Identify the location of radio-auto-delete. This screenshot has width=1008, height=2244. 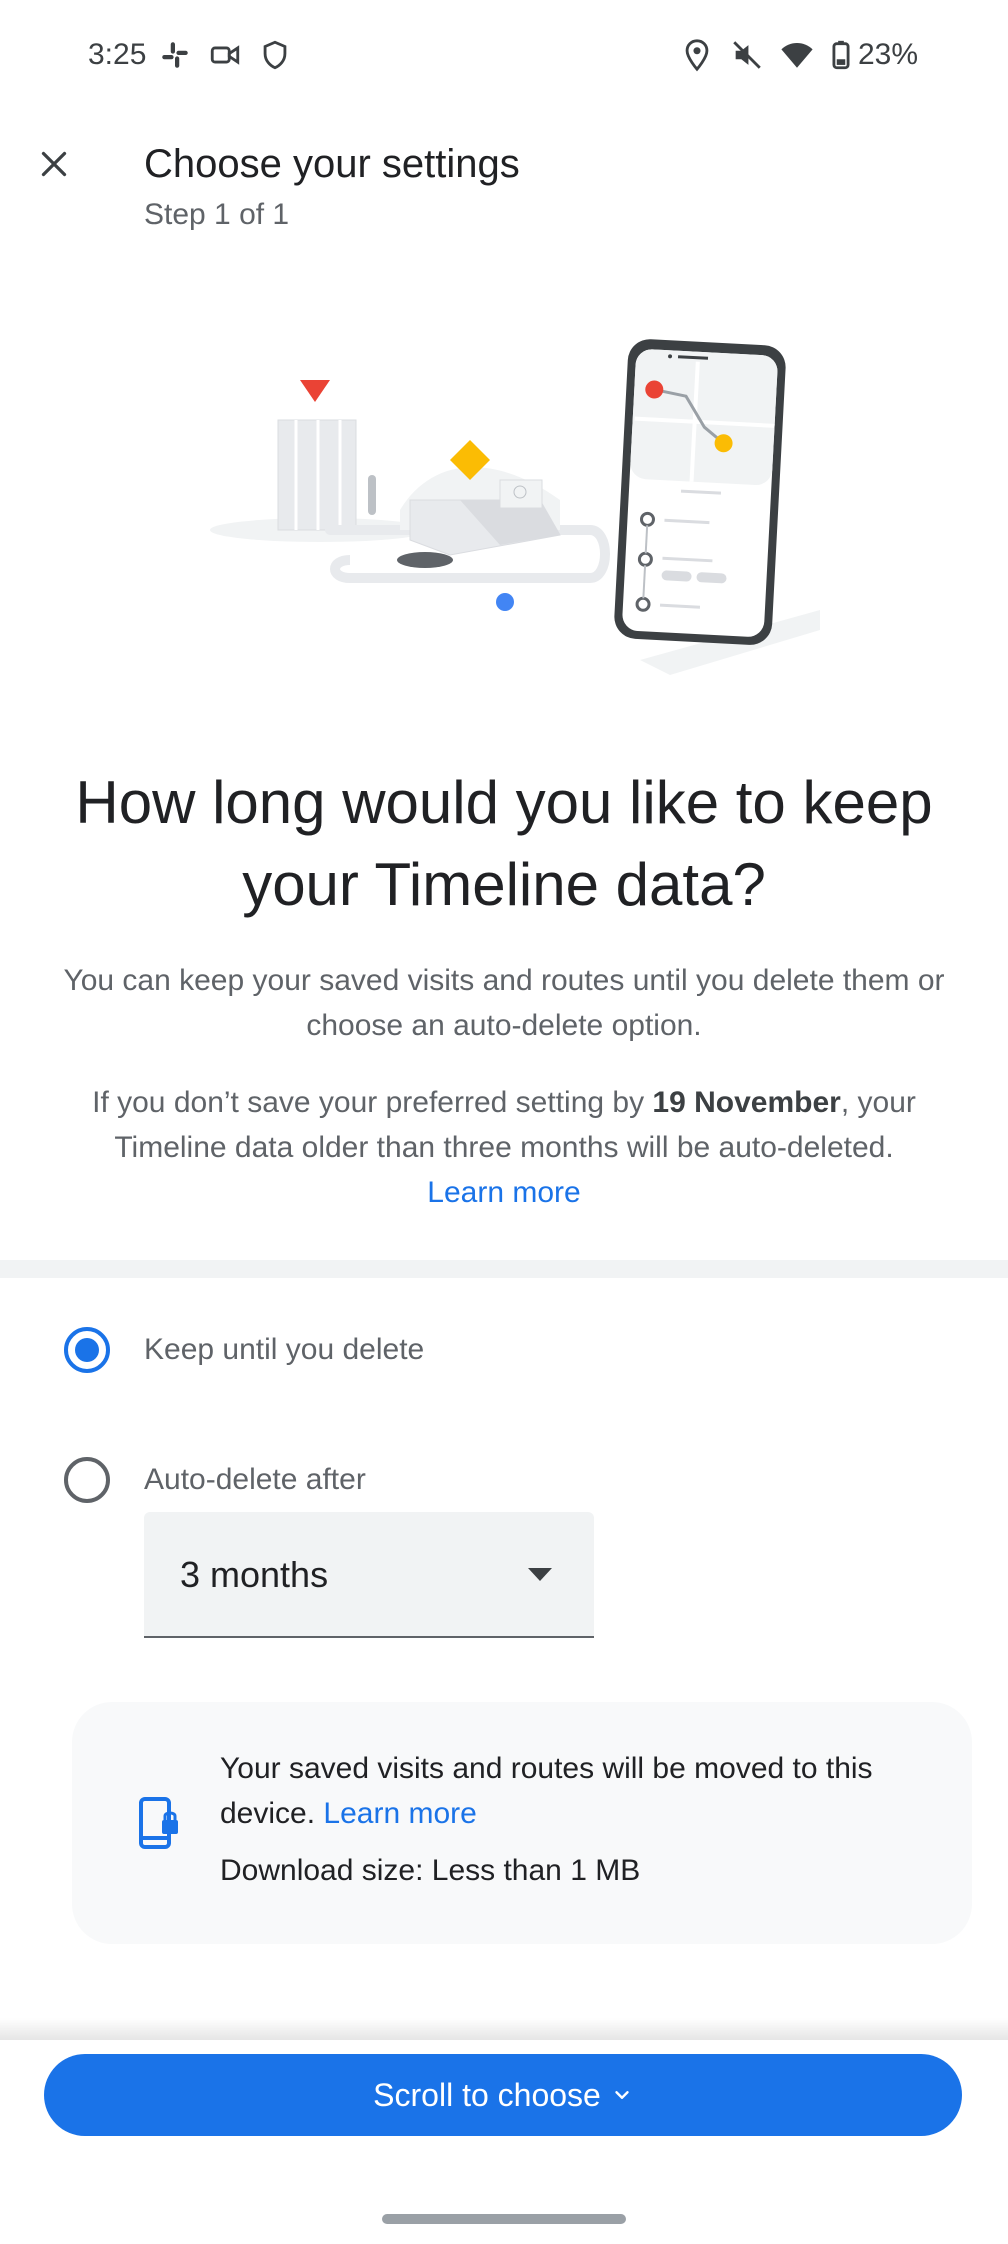
(87, 1480).